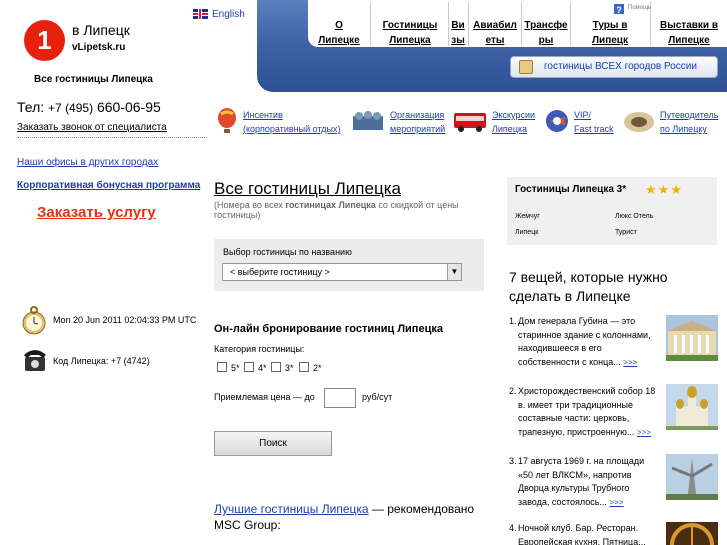 This screenshot has height=545, width=727. What do you see at coordinates (342, 272) in the screenshot?
I see `hotel-select: < выберите гостиницу >` at bounding box center [342, 272].